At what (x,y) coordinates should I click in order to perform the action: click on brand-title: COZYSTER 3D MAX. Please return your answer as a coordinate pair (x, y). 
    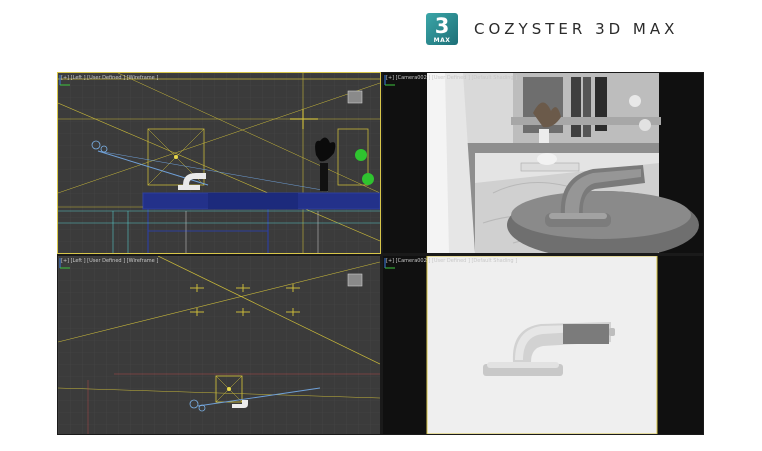
    Looking at the image, I should click on (576, 29).